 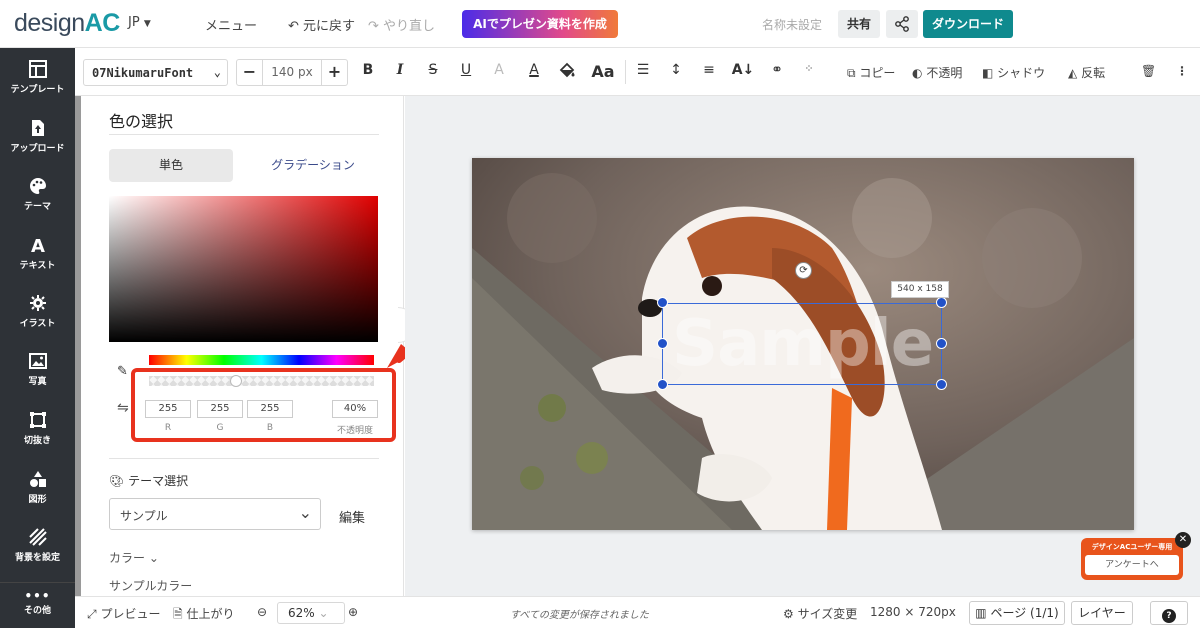 I want to click on link-icon: ⚭, so click(x=777, y=70).